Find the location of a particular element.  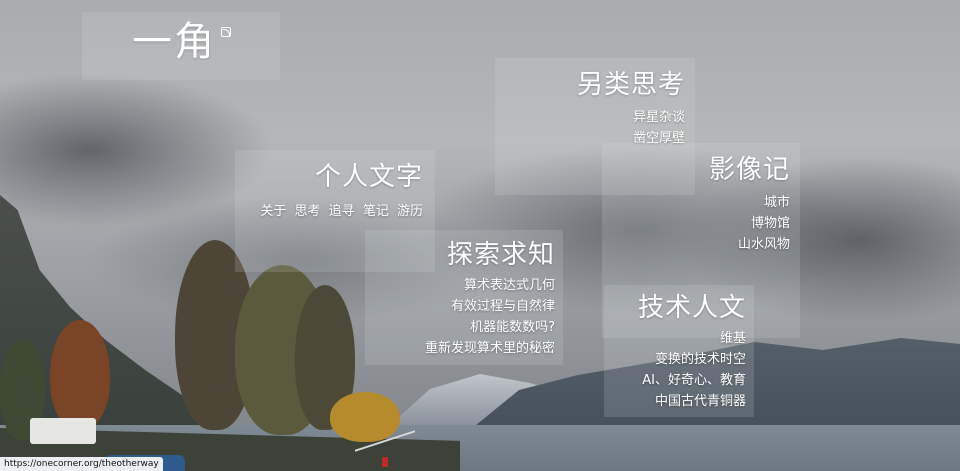

link-arithmetic-geometry: 算术表达式几何 is located at coordinates (460, 285).